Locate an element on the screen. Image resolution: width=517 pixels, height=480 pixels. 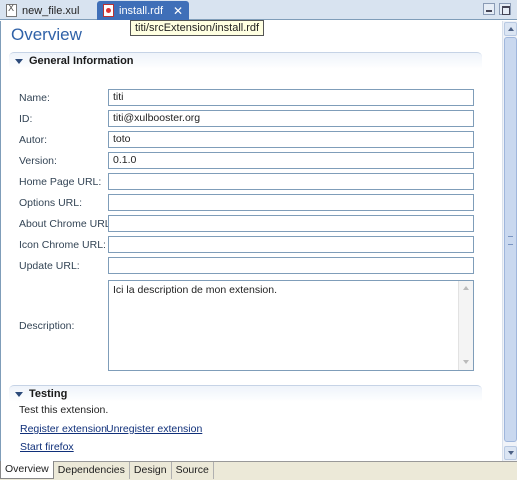
page-tabs: Overview Dependencies Design Source is located at coordinates (258, 470).